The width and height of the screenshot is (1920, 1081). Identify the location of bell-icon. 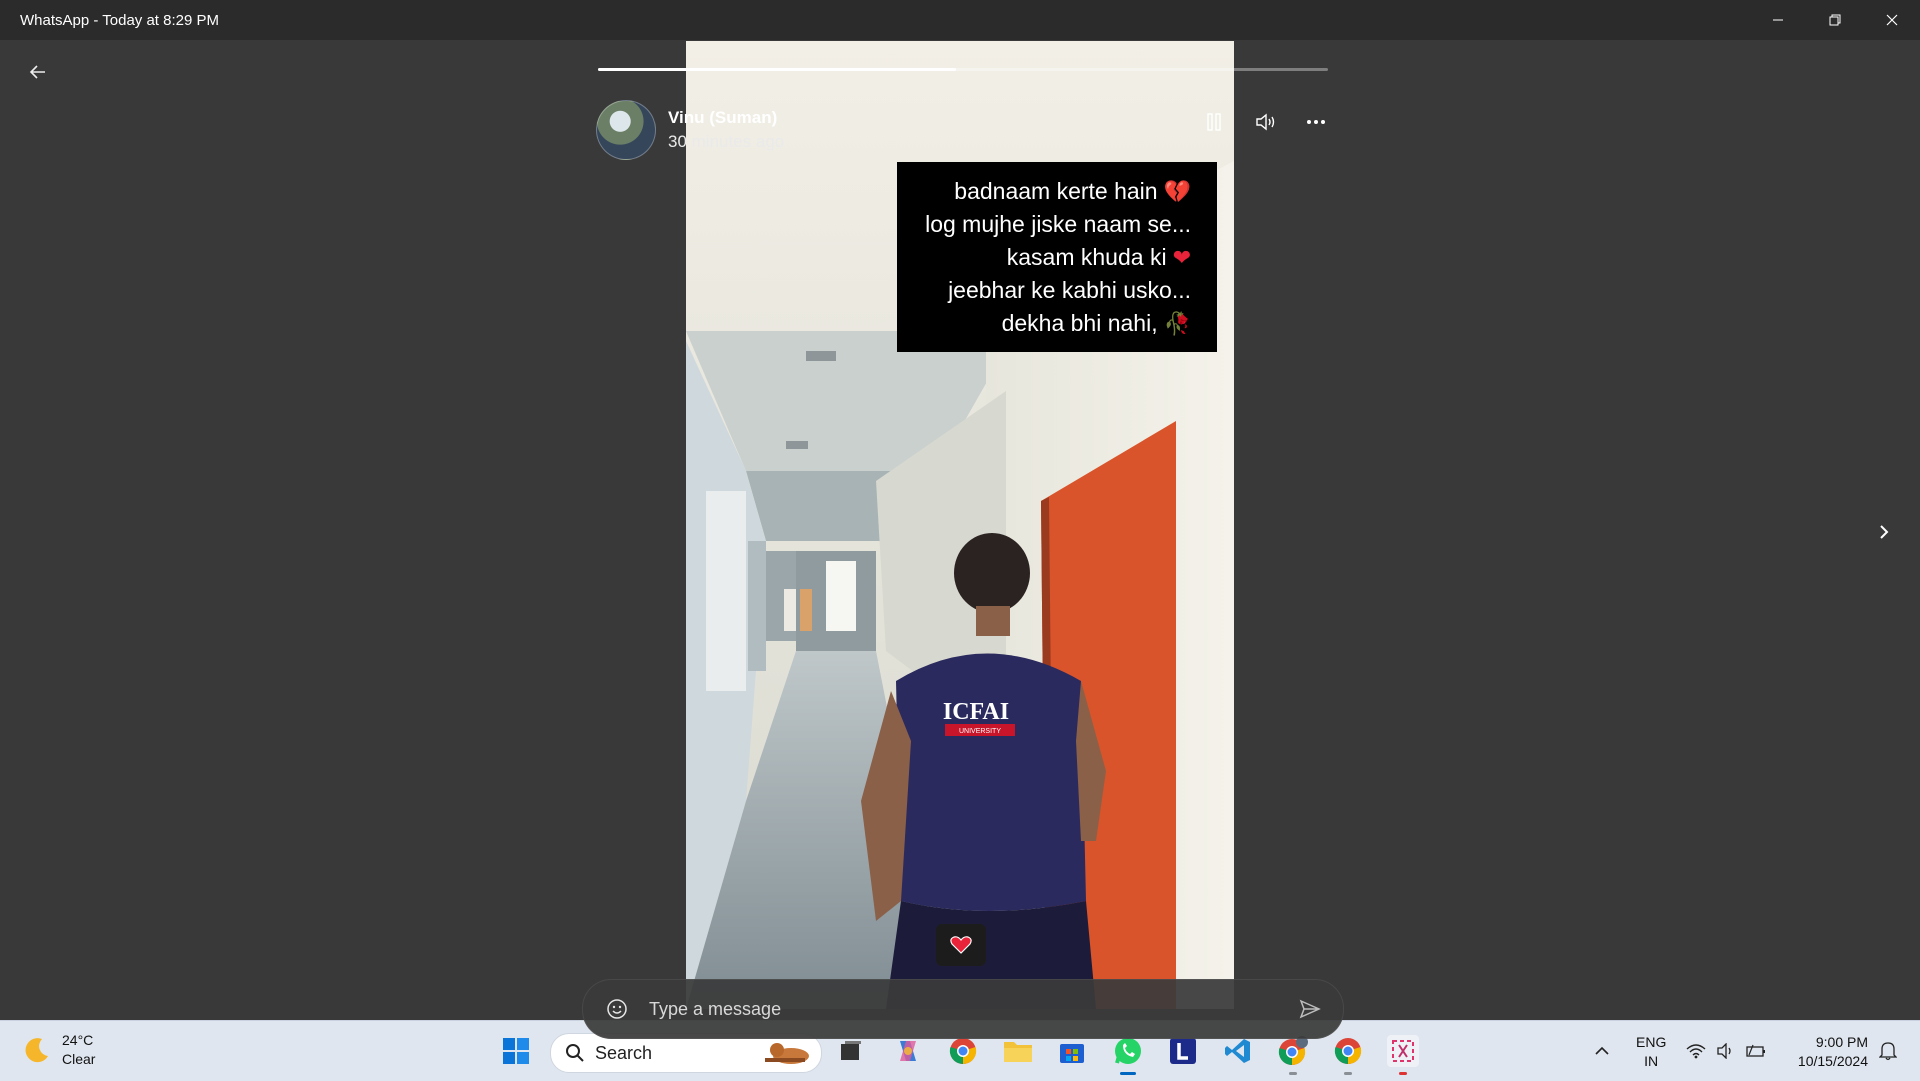
(1888, 1051).